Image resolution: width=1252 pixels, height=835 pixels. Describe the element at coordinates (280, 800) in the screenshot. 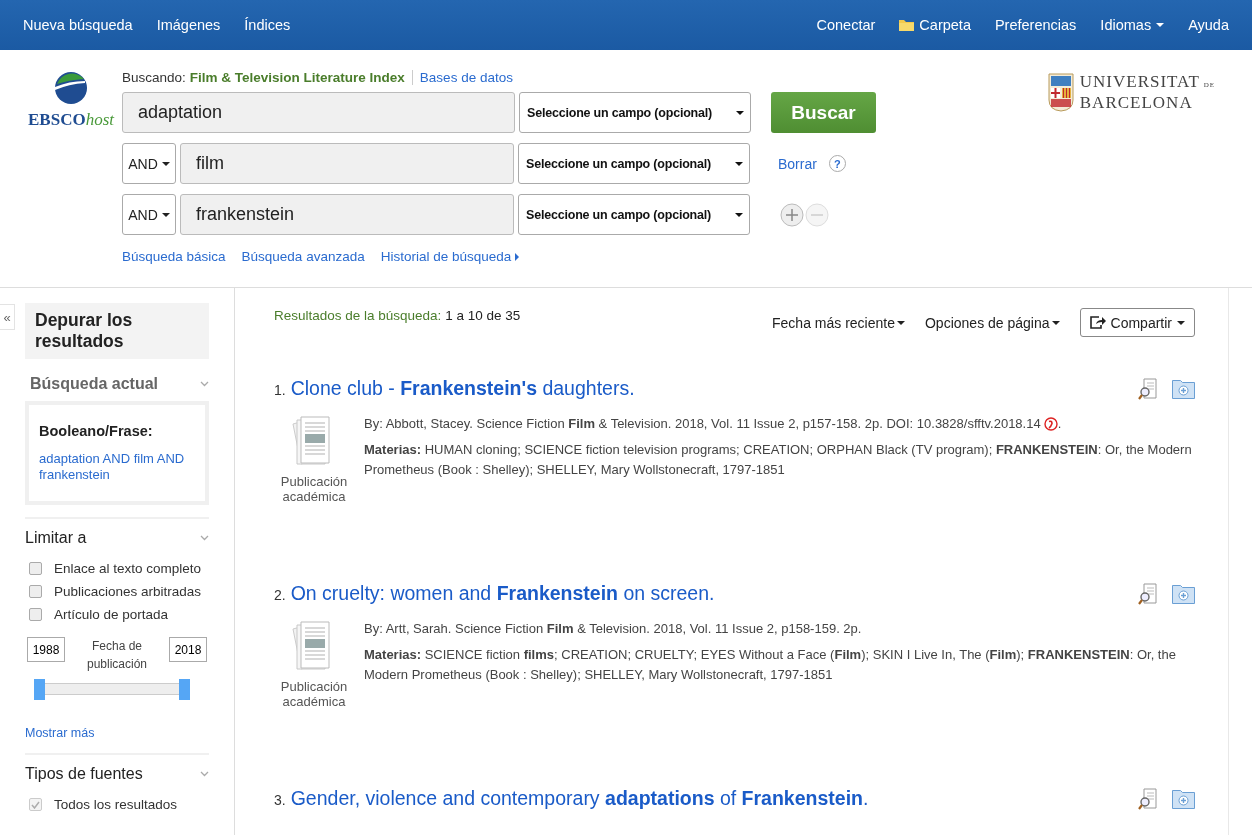

I see `result-number: 3.` at that location.